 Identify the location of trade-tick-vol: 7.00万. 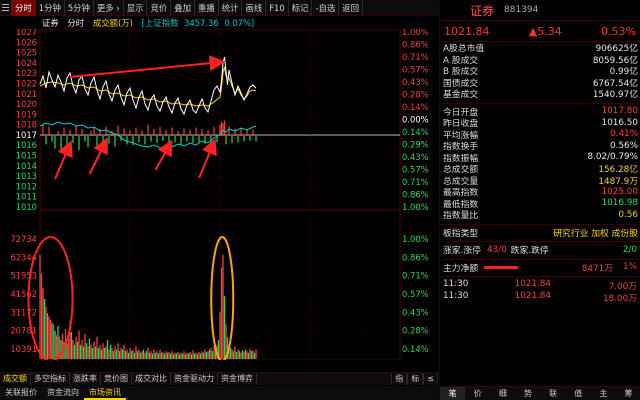
(622, 287).